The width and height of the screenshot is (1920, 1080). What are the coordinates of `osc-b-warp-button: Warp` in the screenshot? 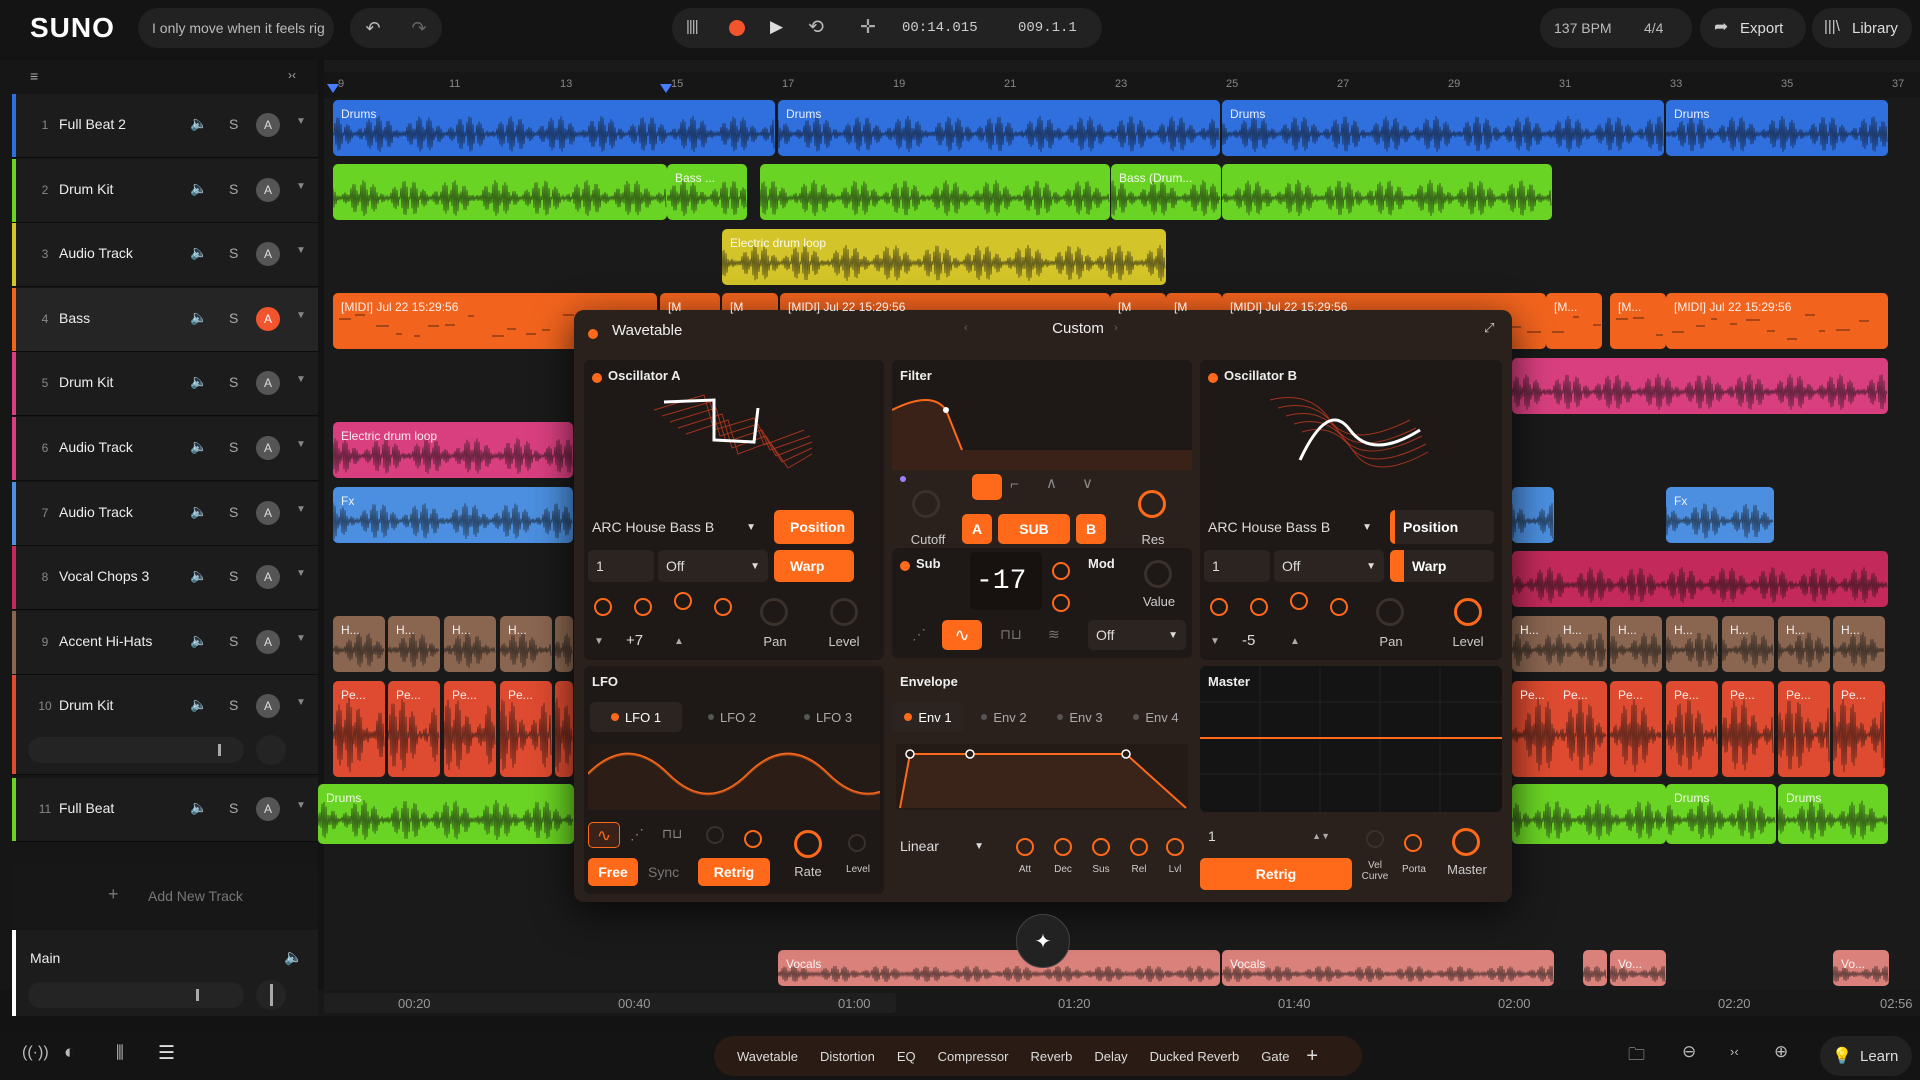 It's located at (1442, 566).